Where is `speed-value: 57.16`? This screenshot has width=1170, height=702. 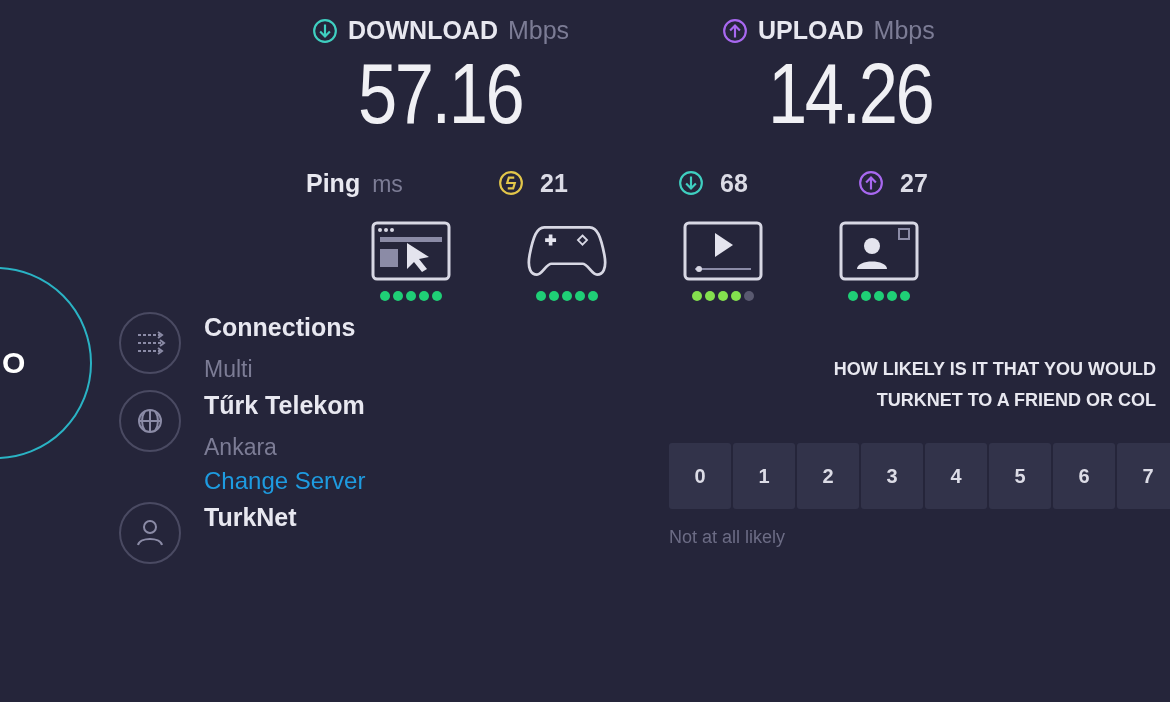 speed-value: 57.16 is located at coordinates (441, 93).